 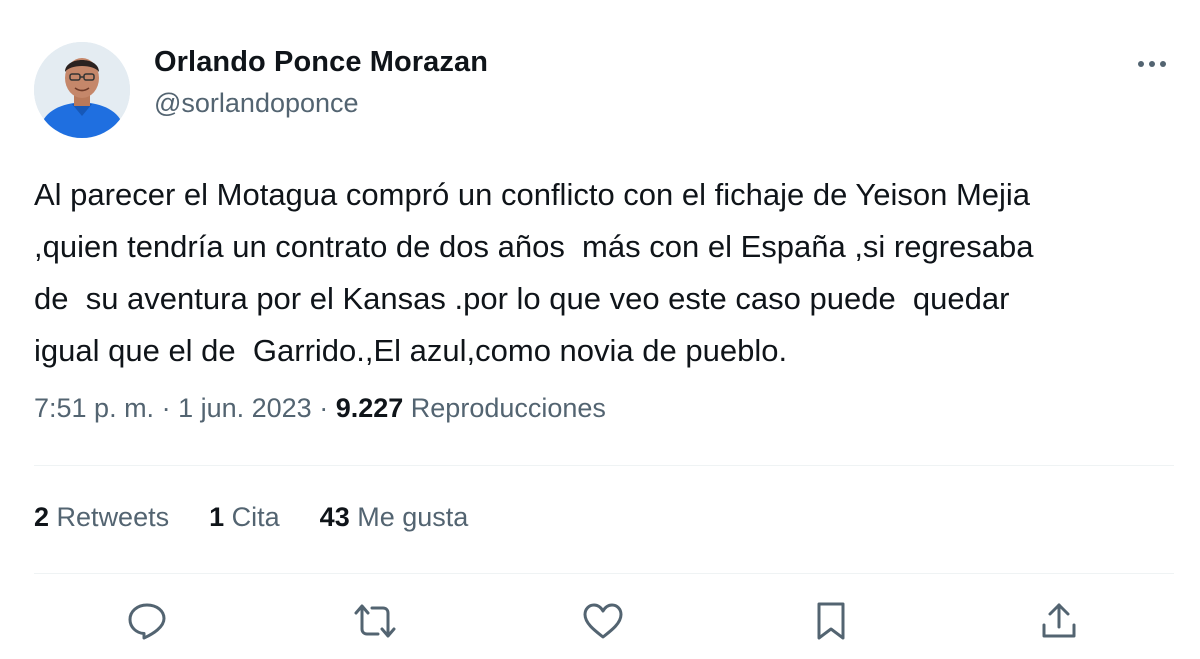 What do you see at coordinates (413, 517) in the screenshot?
I see `likes-label: Me gusta` at bounding box center [413, 517].